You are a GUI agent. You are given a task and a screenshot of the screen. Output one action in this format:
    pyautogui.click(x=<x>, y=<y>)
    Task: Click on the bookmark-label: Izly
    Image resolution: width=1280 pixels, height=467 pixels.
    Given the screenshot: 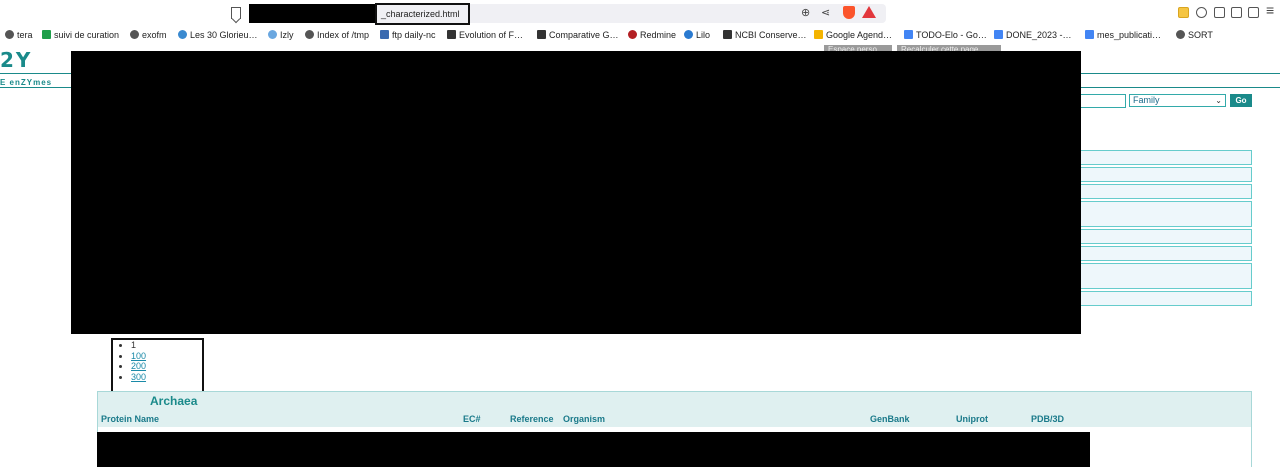 What is the action you would take?
    pyautogui.click(x=287, y=34)
    